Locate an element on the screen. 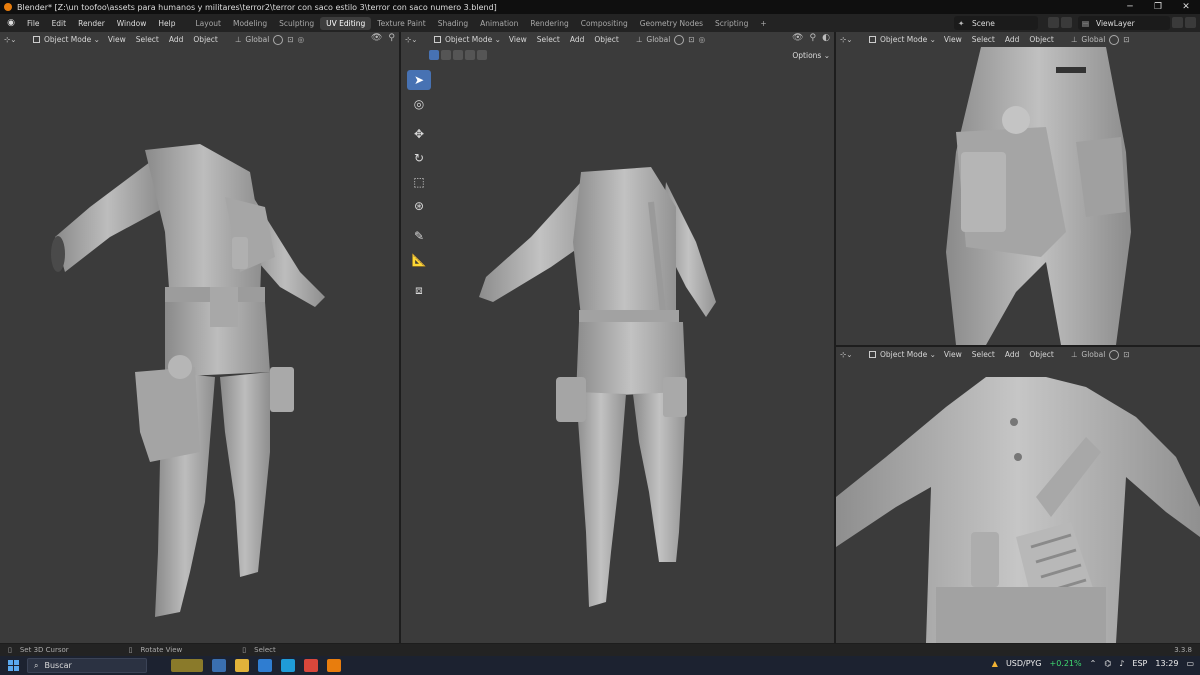 Image resolution: width=1200 pixels, height=675 pixels. tab-texture-paint: Texture Paint is located at coordinates (401, 23).